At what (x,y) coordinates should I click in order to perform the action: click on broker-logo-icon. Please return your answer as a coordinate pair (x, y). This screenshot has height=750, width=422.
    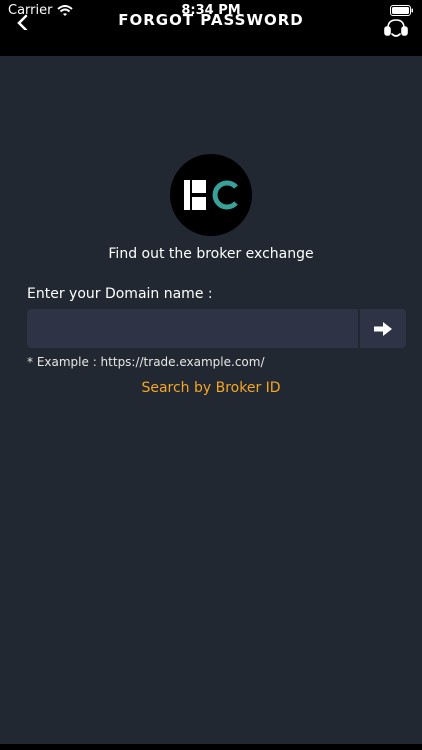
    Looking at the image, I should click on (211, 195).